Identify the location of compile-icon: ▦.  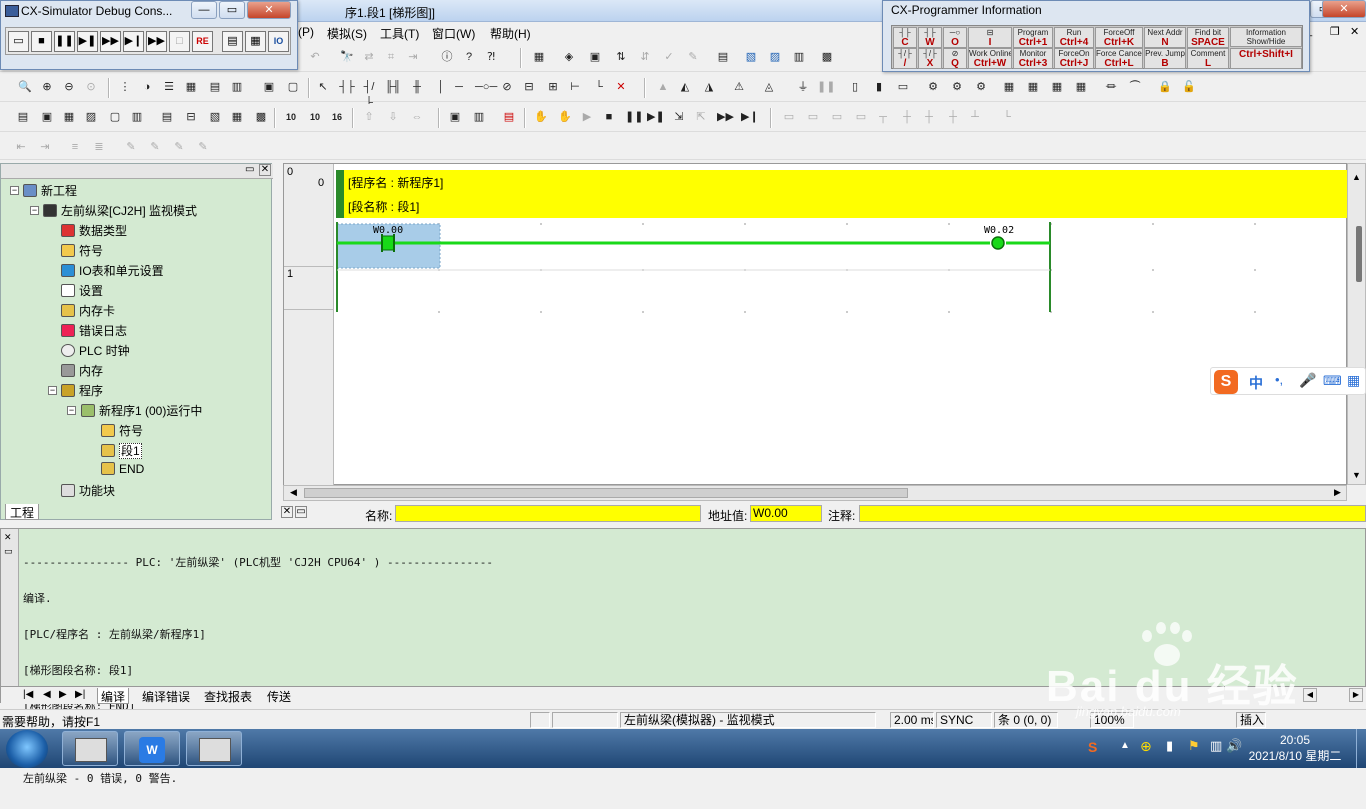
(539, 57).